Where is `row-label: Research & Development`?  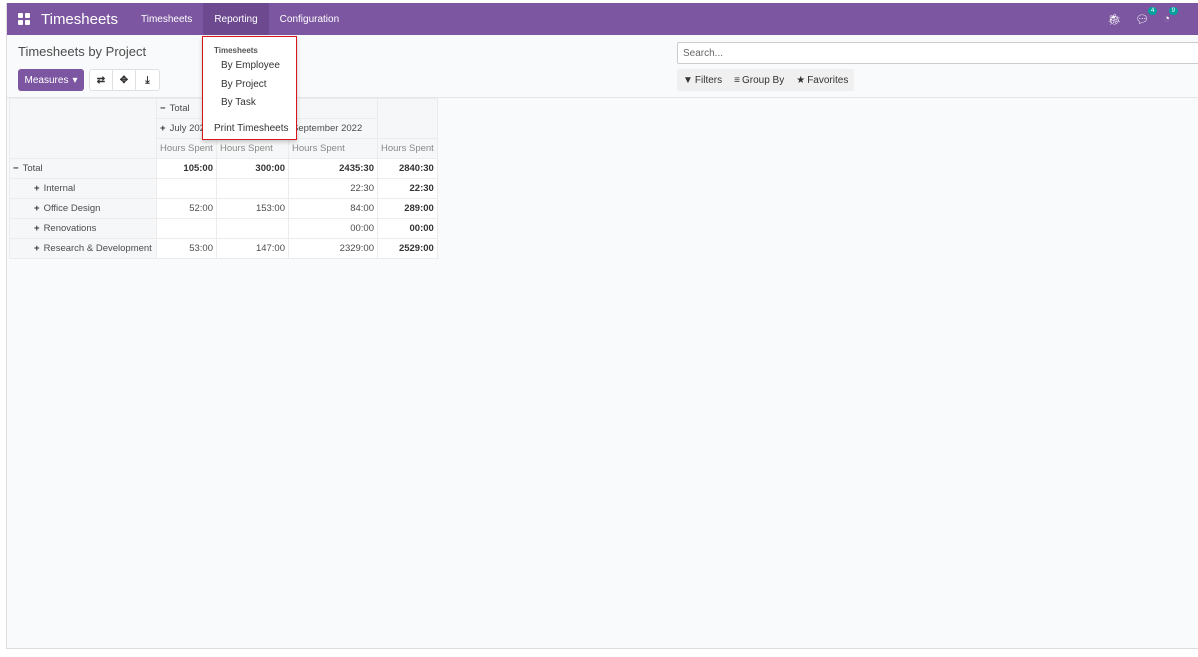 row-label: Research & Development is located at coordinates (97, 248).